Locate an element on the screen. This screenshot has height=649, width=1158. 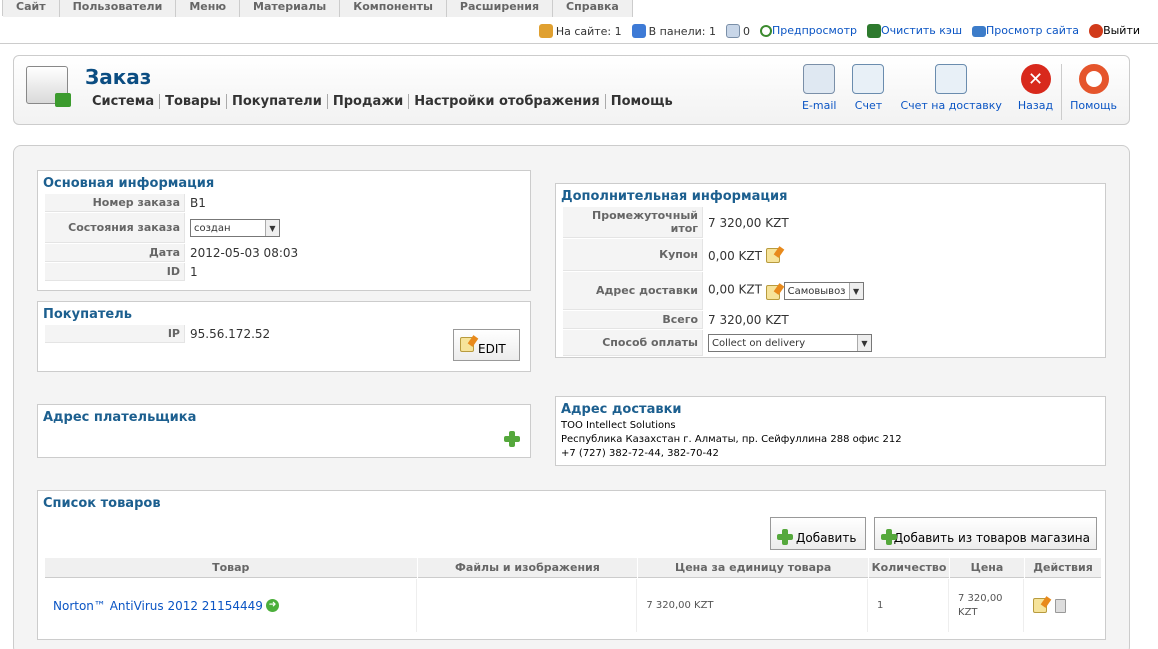
preview-label: Предпросмотр is located at coordinates (814, 30).